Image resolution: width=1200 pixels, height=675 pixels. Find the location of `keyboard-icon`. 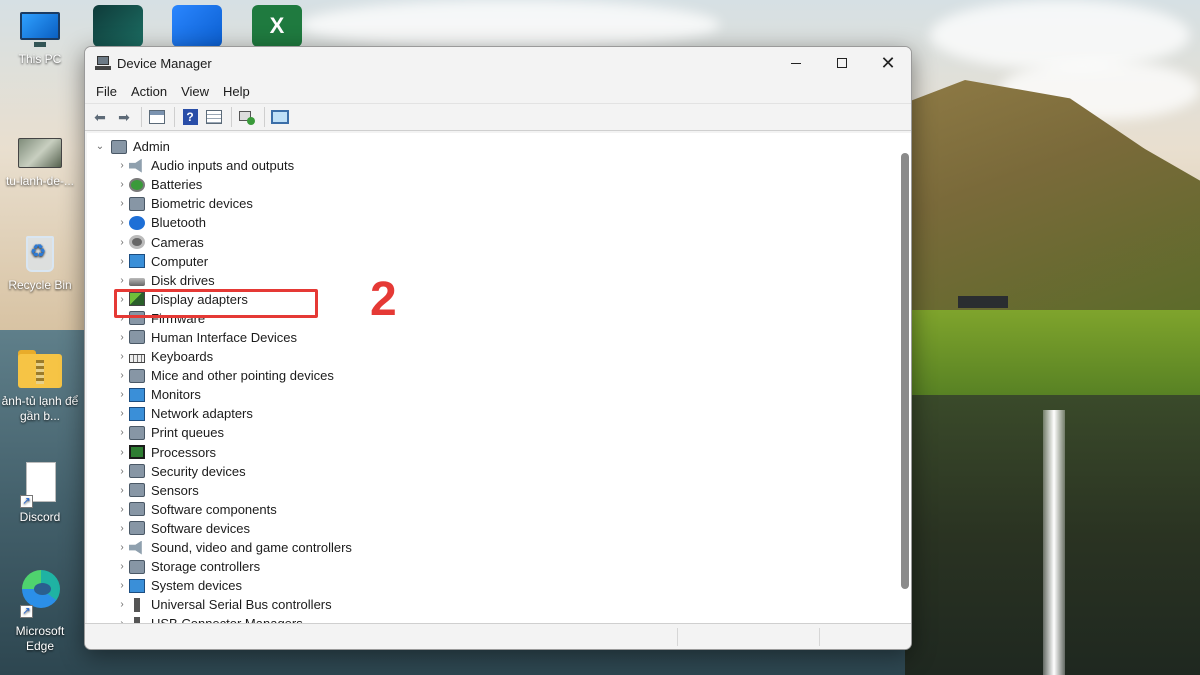

keyboard-icon is located at coordinates (137, 358).